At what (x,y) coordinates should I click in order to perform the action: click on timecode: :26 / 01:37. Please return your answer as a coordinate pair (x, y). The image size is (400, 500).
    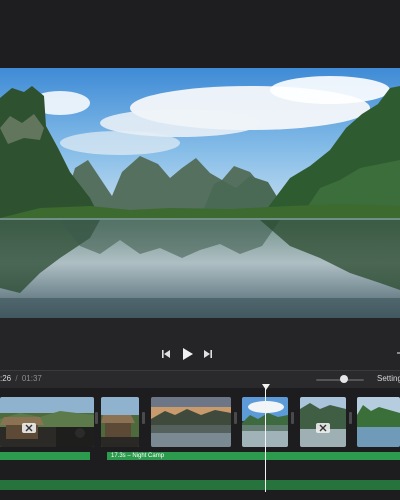
    Looking at the image, I should click on (21, 378).